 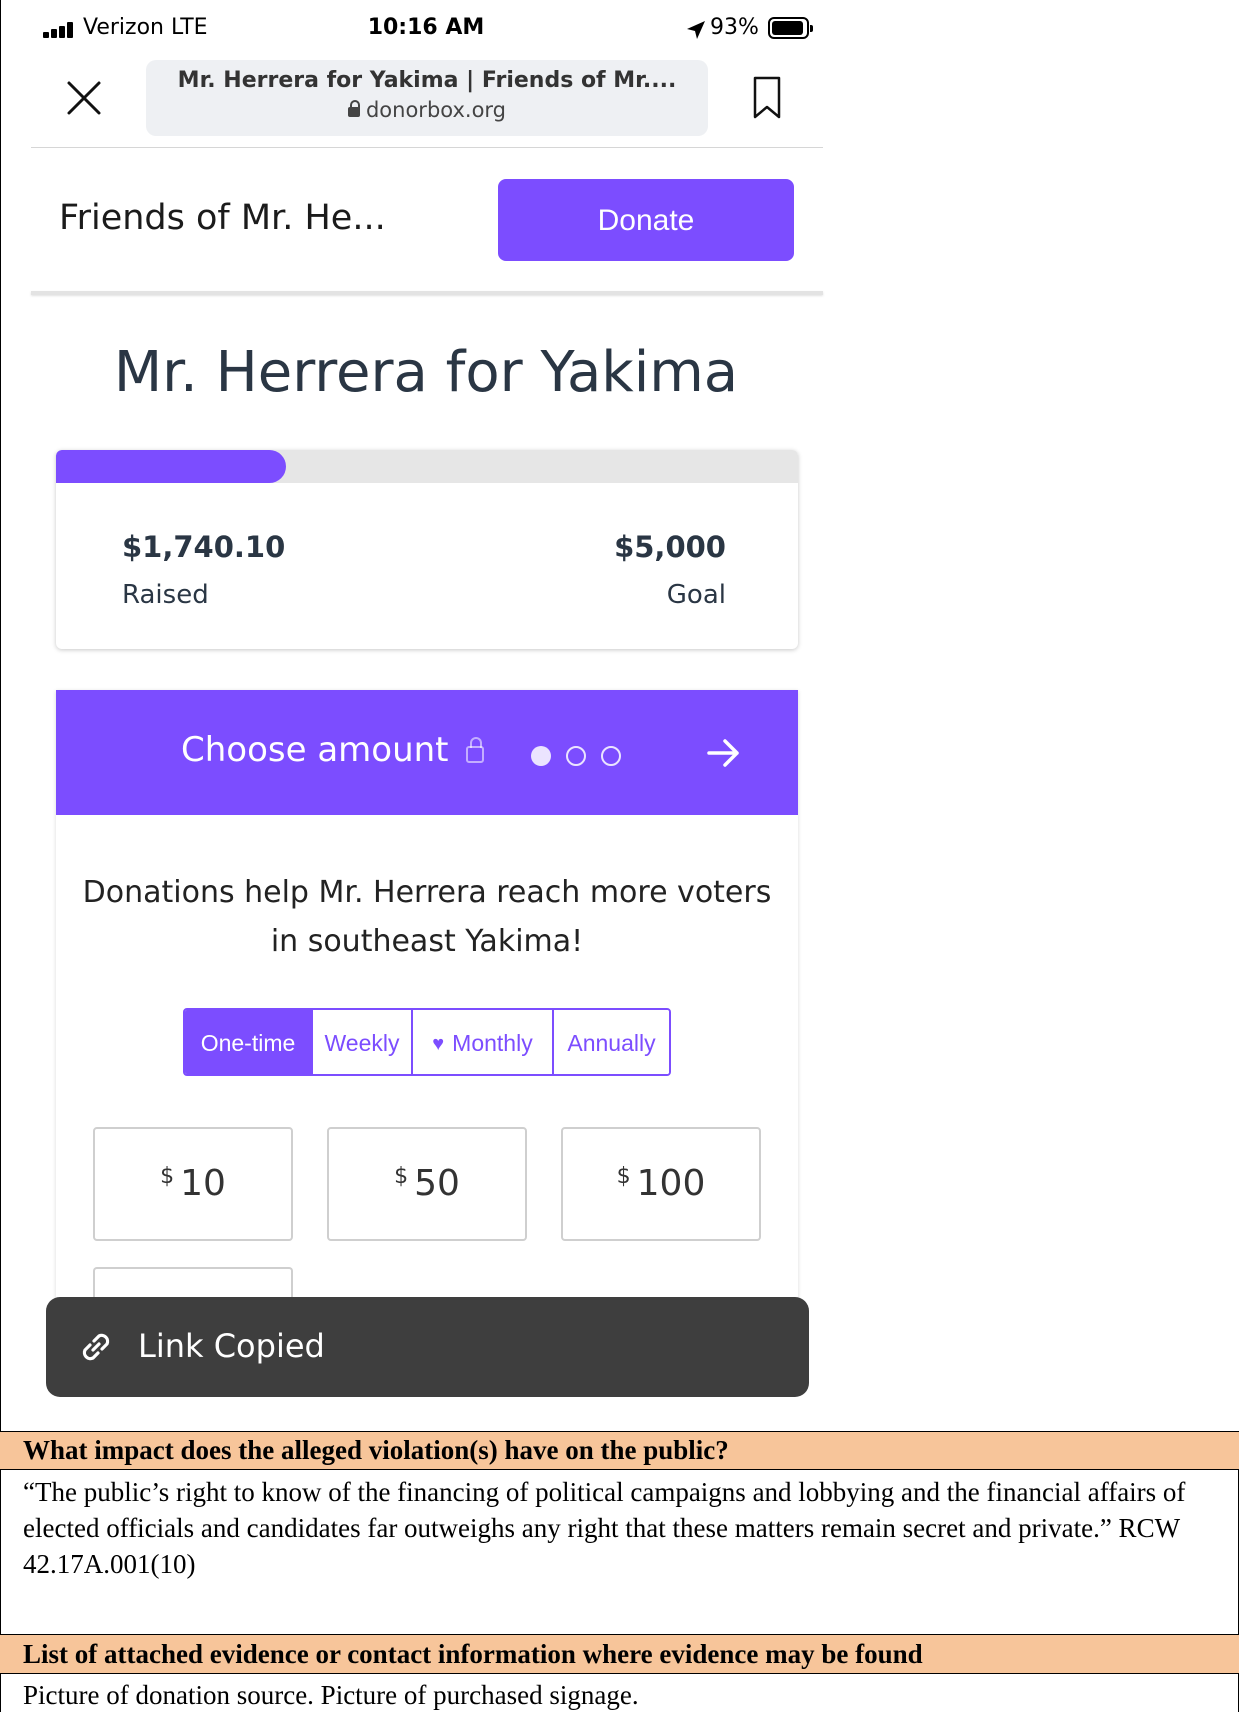 I want to click on goal-label: Goal, so click(x=696, y=595).